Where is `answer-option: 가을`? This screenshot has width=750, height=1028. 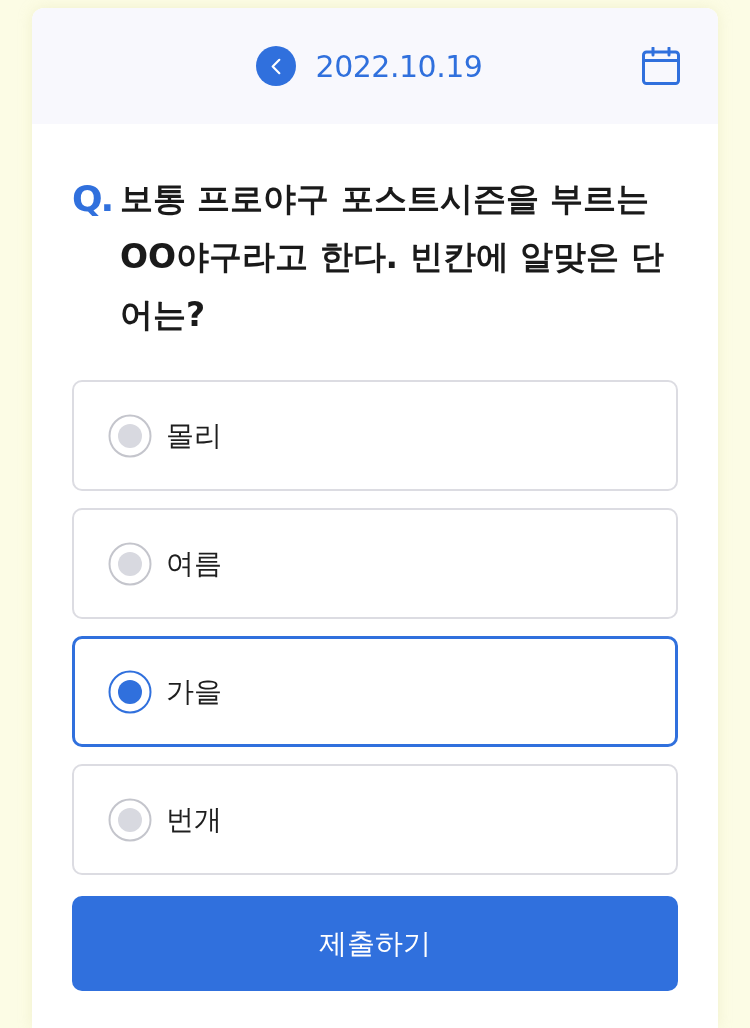
answer-option: 가을 is located at coordinates (375, 691).